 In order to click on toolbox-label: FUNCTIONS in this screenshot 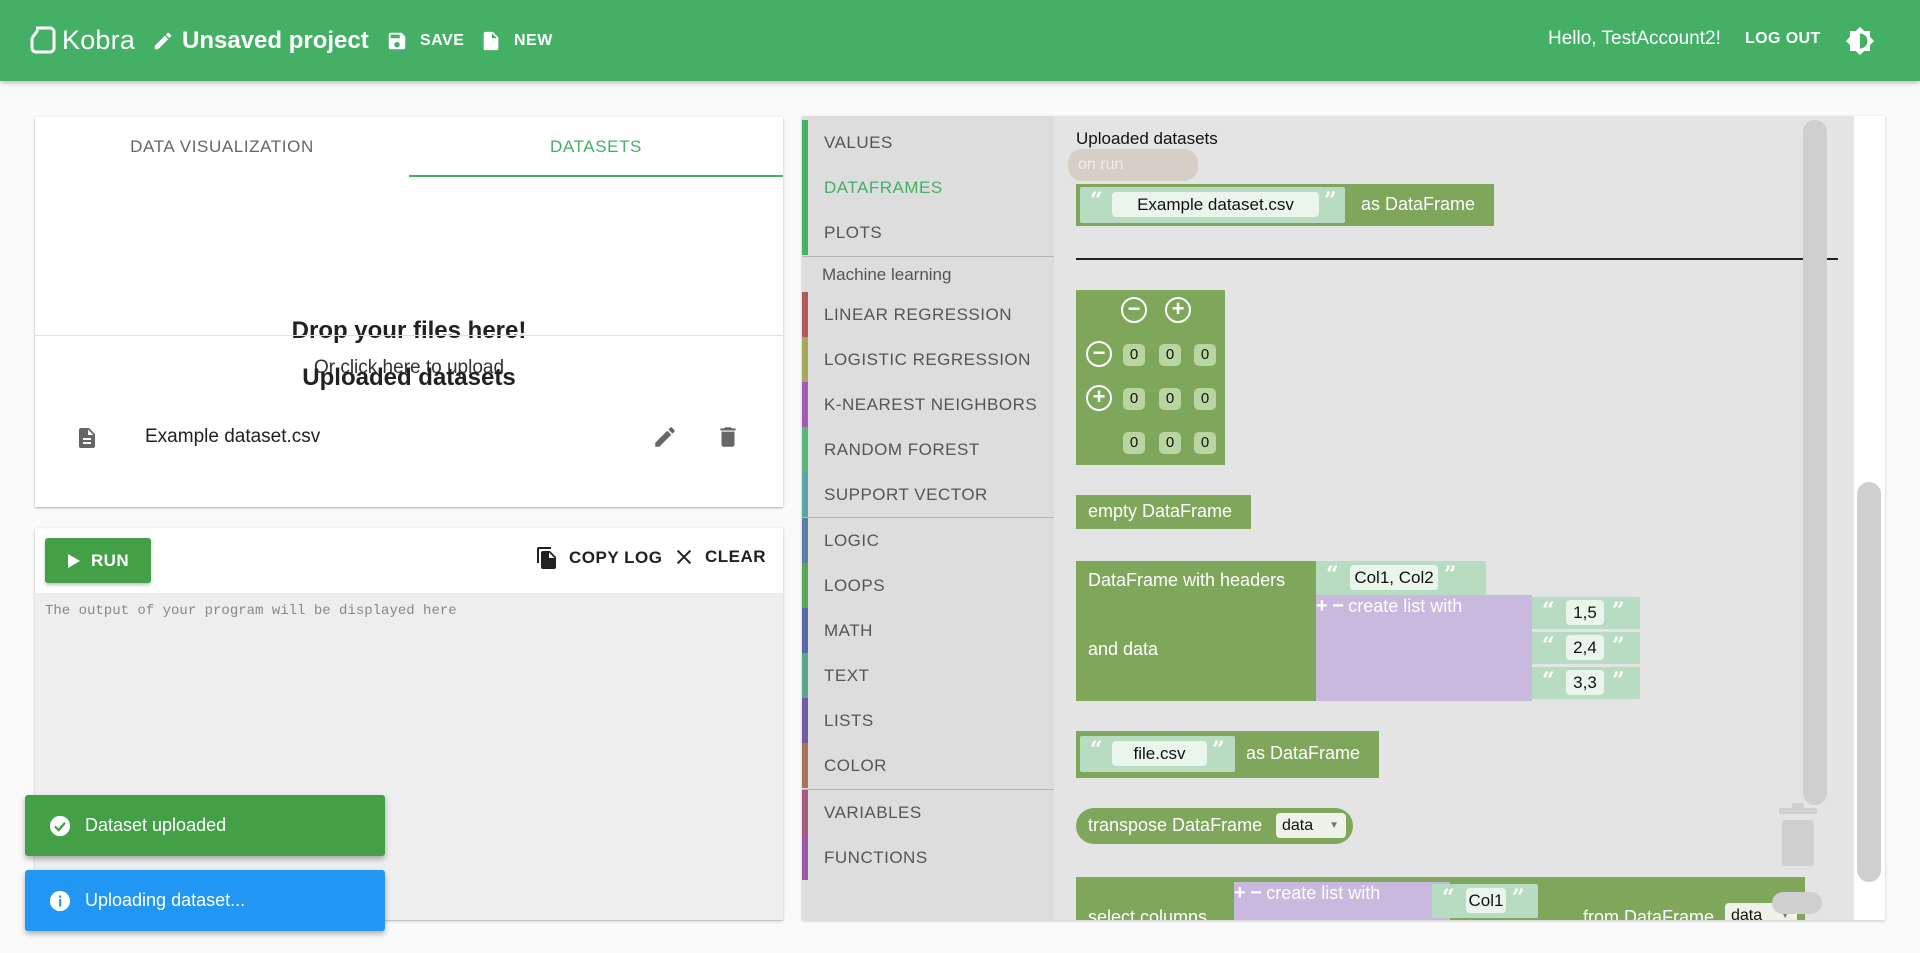, I will do `click(876, 857)`.